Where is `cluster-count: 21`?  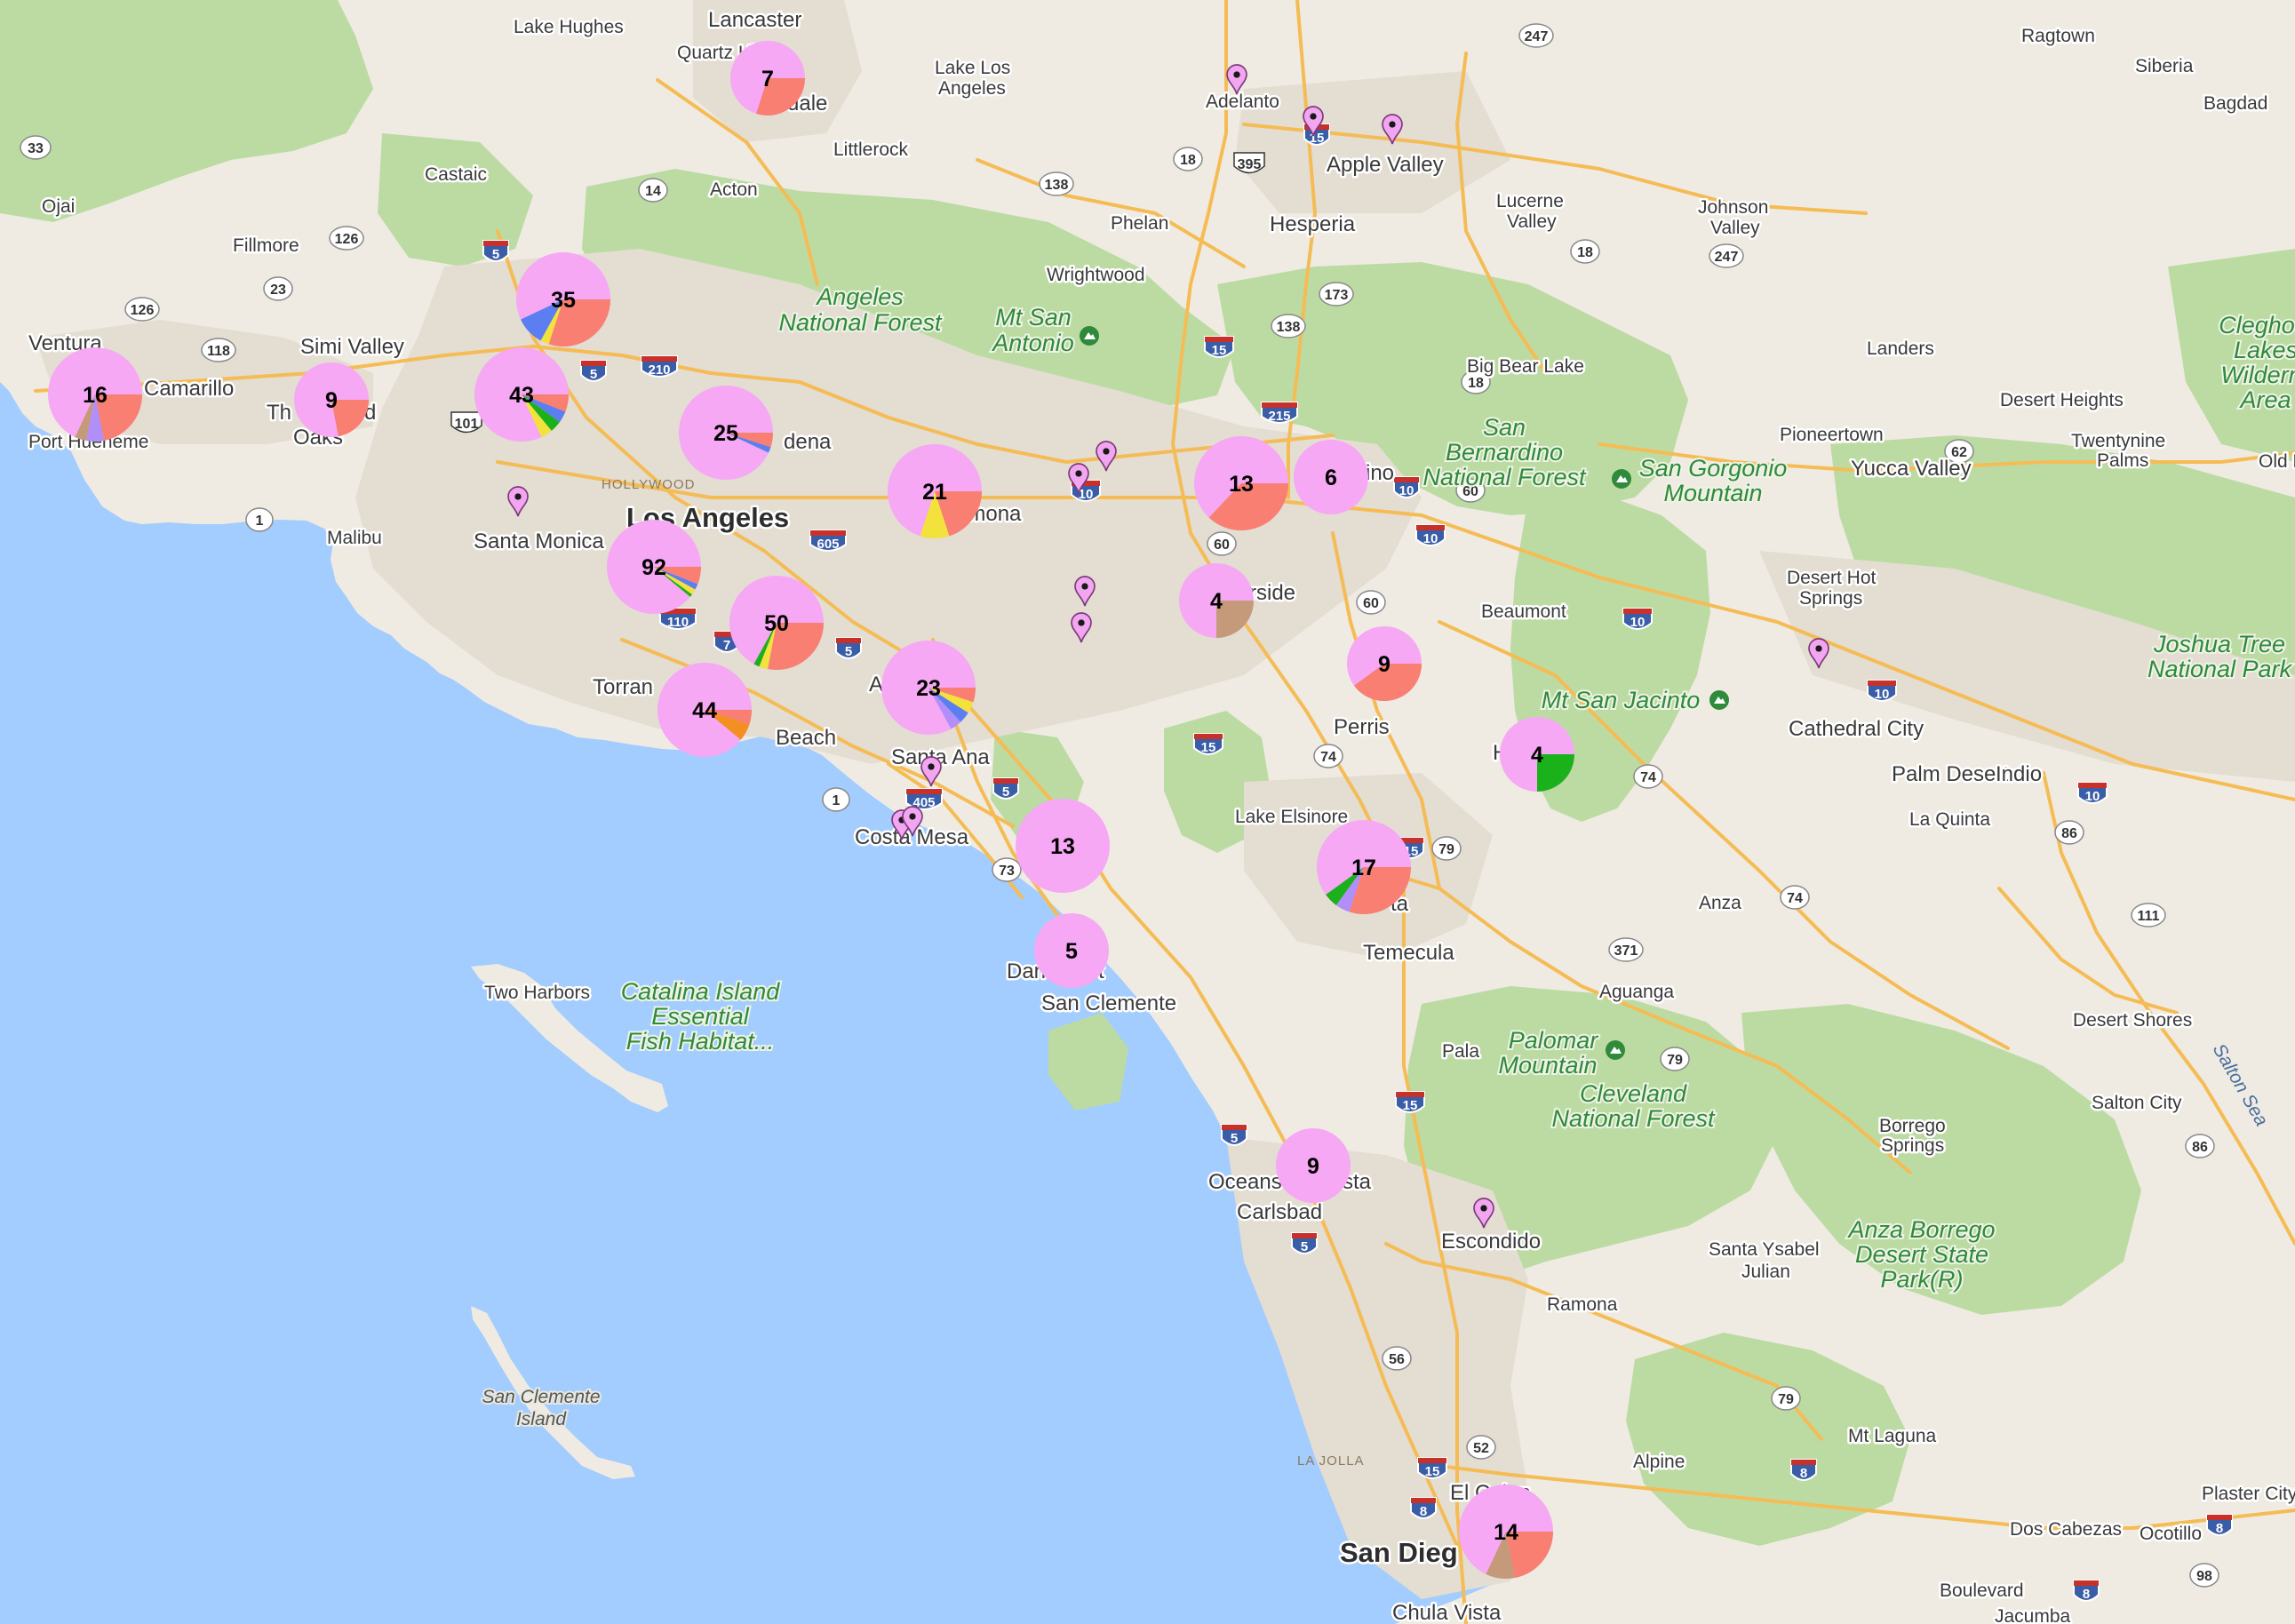
cluster-count: 21 is located at coordinates (934, 492).